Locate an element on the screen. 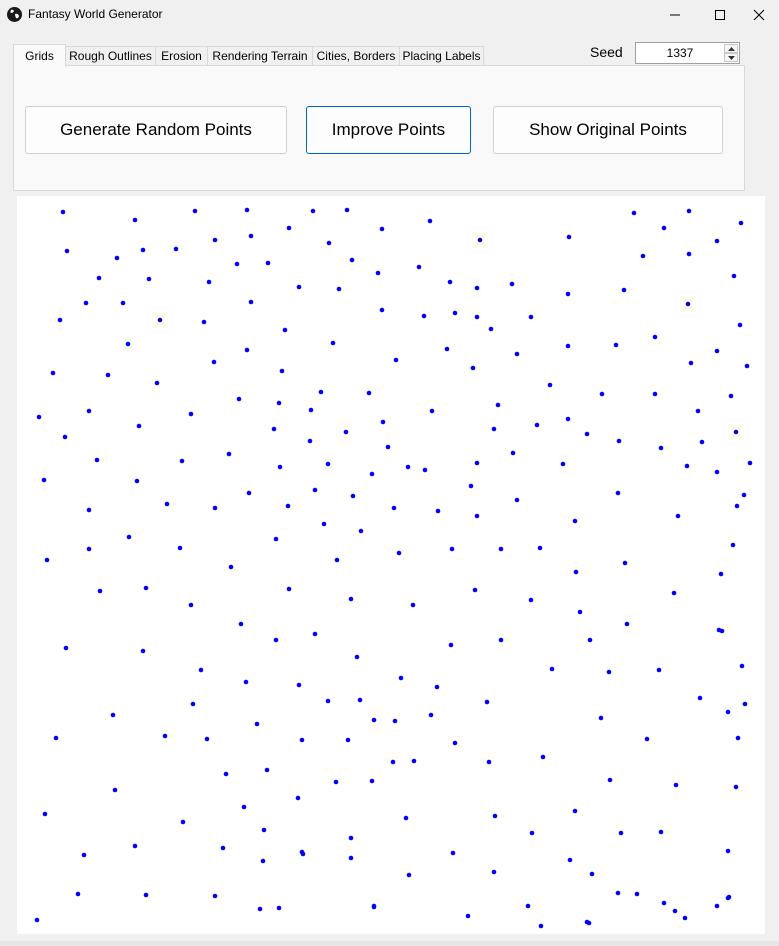  tab-rendering-terrain: Rendering Terrain is located at coordinates (260, 55).